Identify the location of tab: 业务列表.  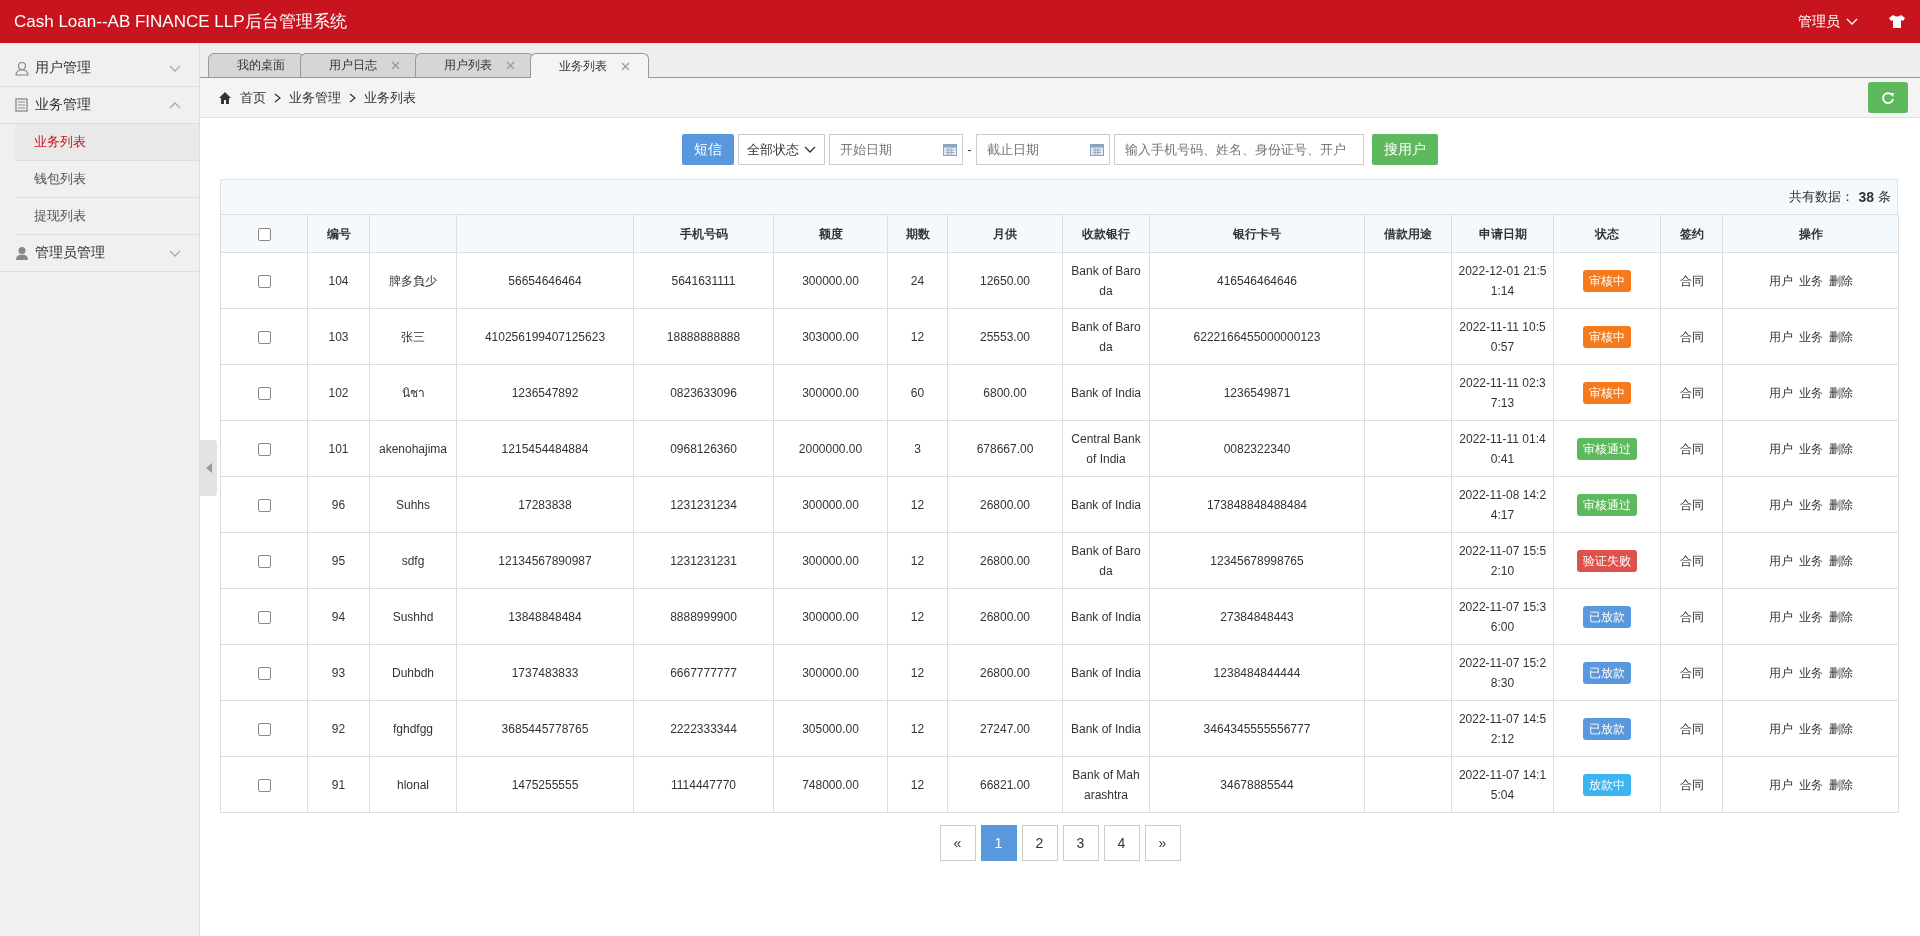
(589, 65).